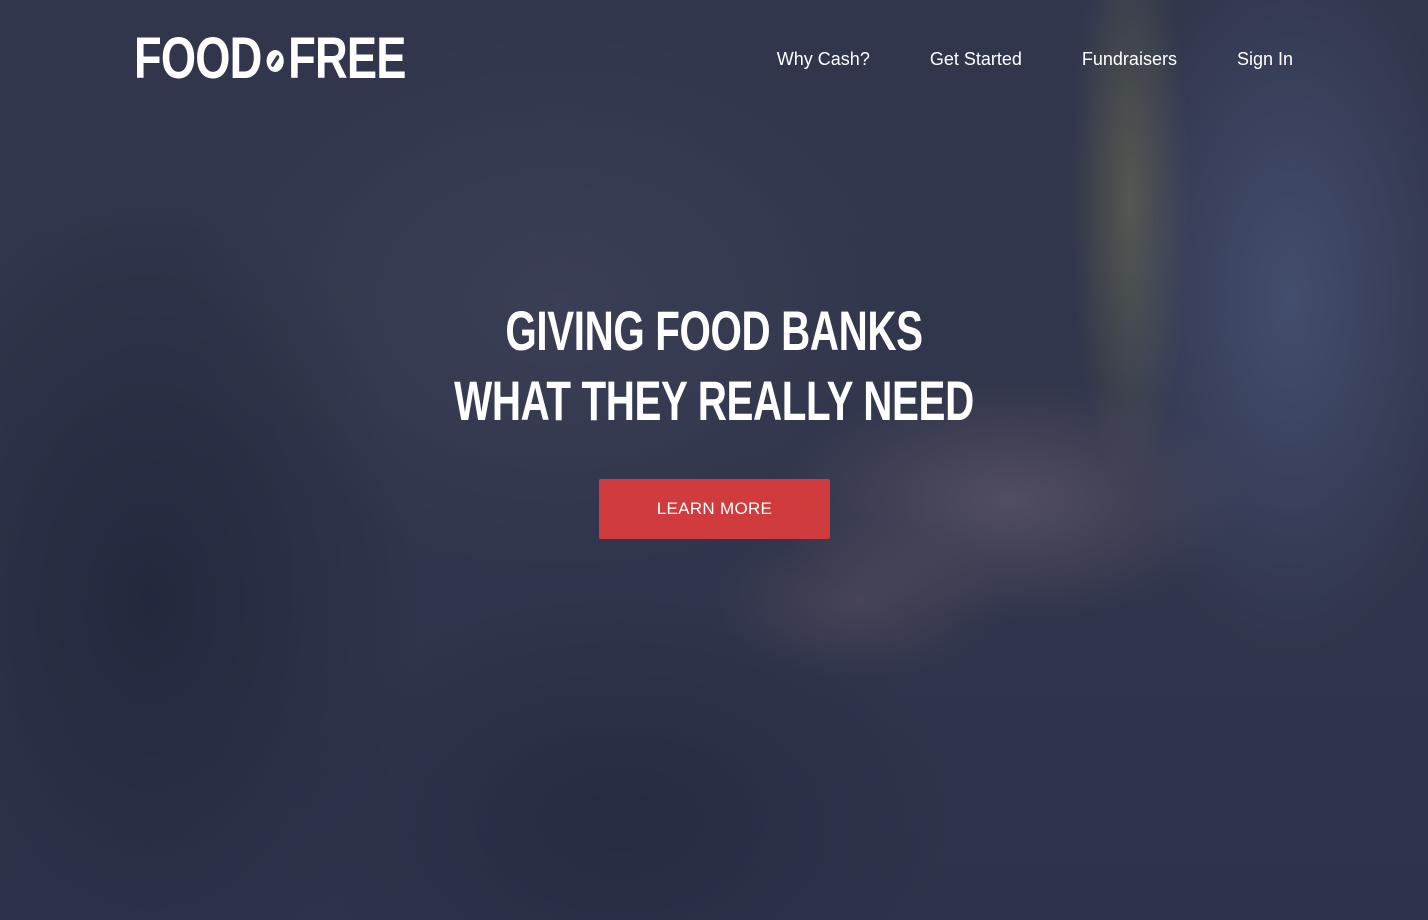 The height and width of the screenshot is (920, 1428). I want to click on logo-word-food: FOOD, so click(198, 58).